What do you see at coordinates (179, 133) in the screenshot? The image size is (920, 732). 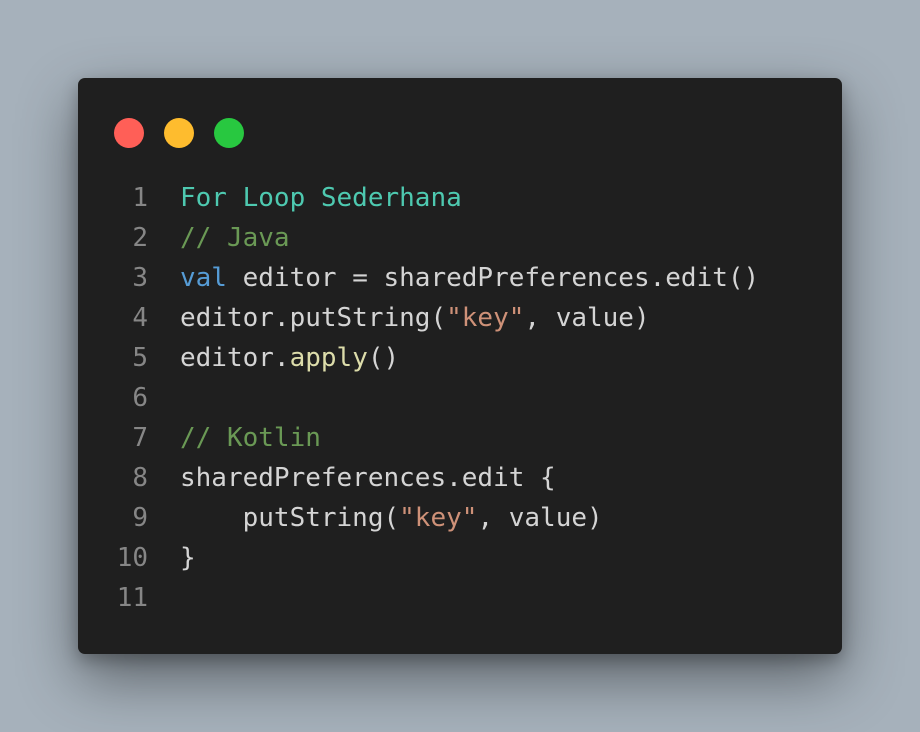 I see `minimize-dot-icon` at bounding box center [179, 133].